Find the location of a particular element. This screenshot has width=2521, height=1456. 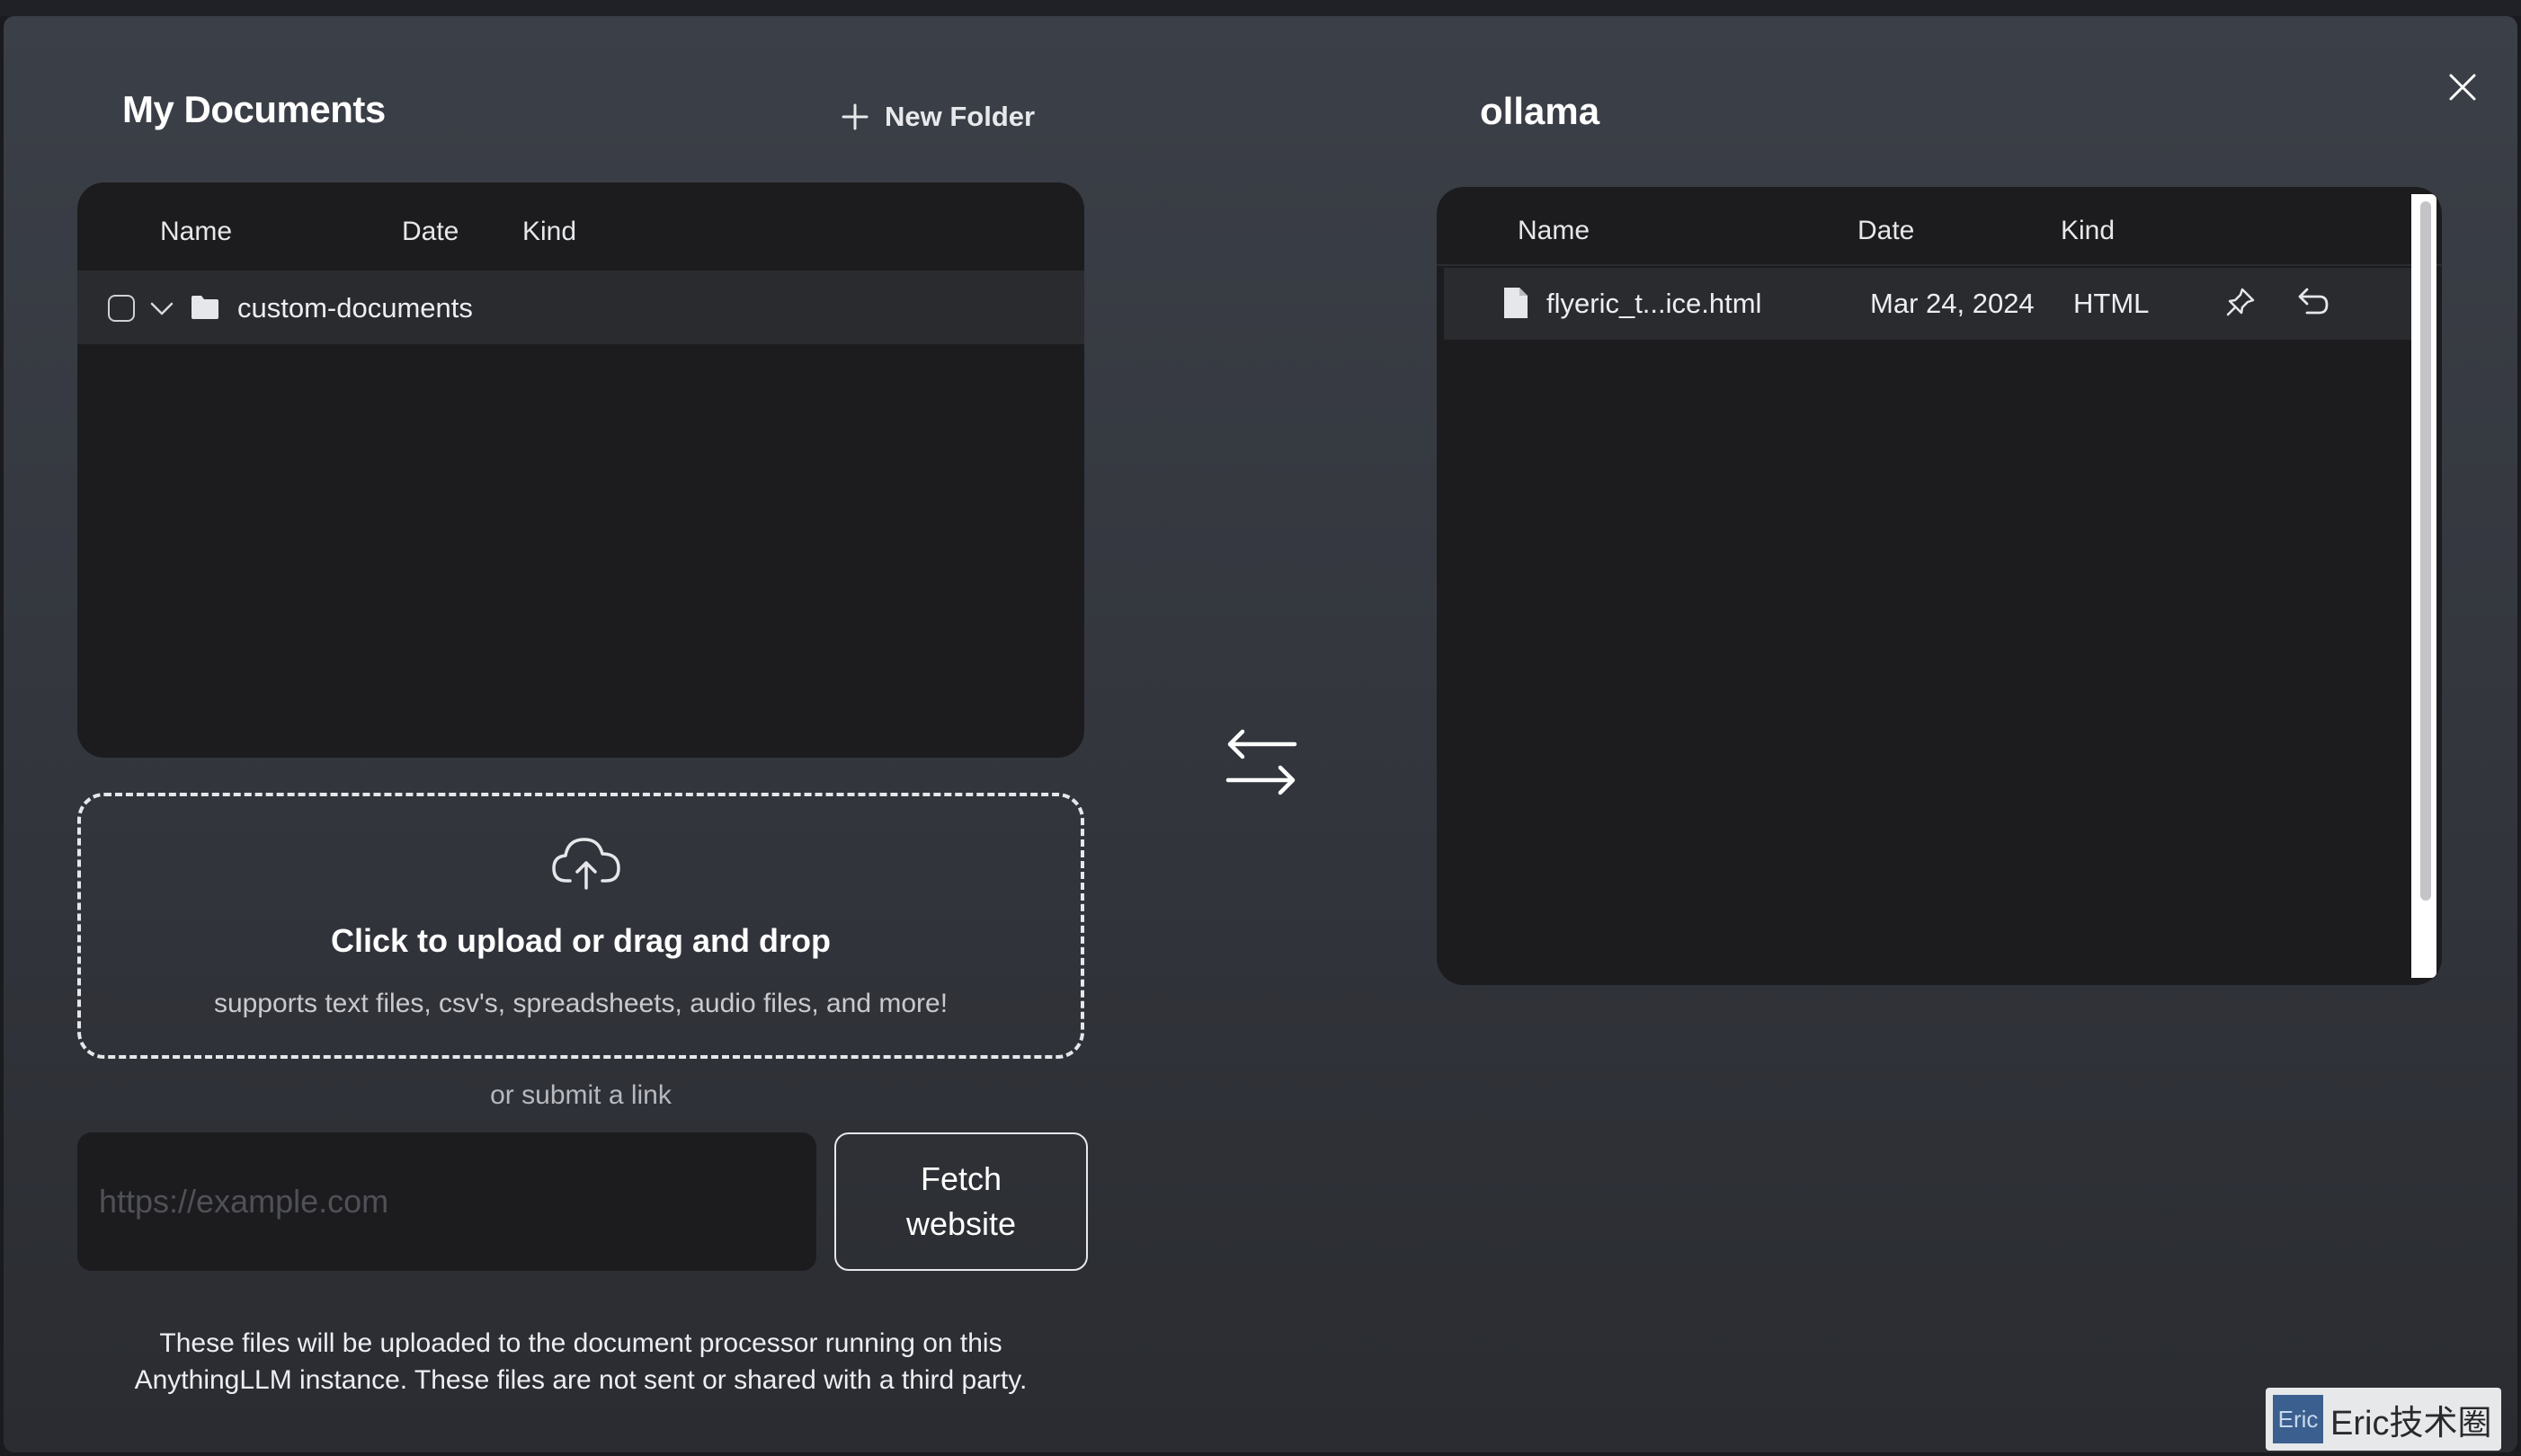

file-row: flyeric_t...ice.html Mar 24, 2024 HTML is located at coordinates (1930, 304).